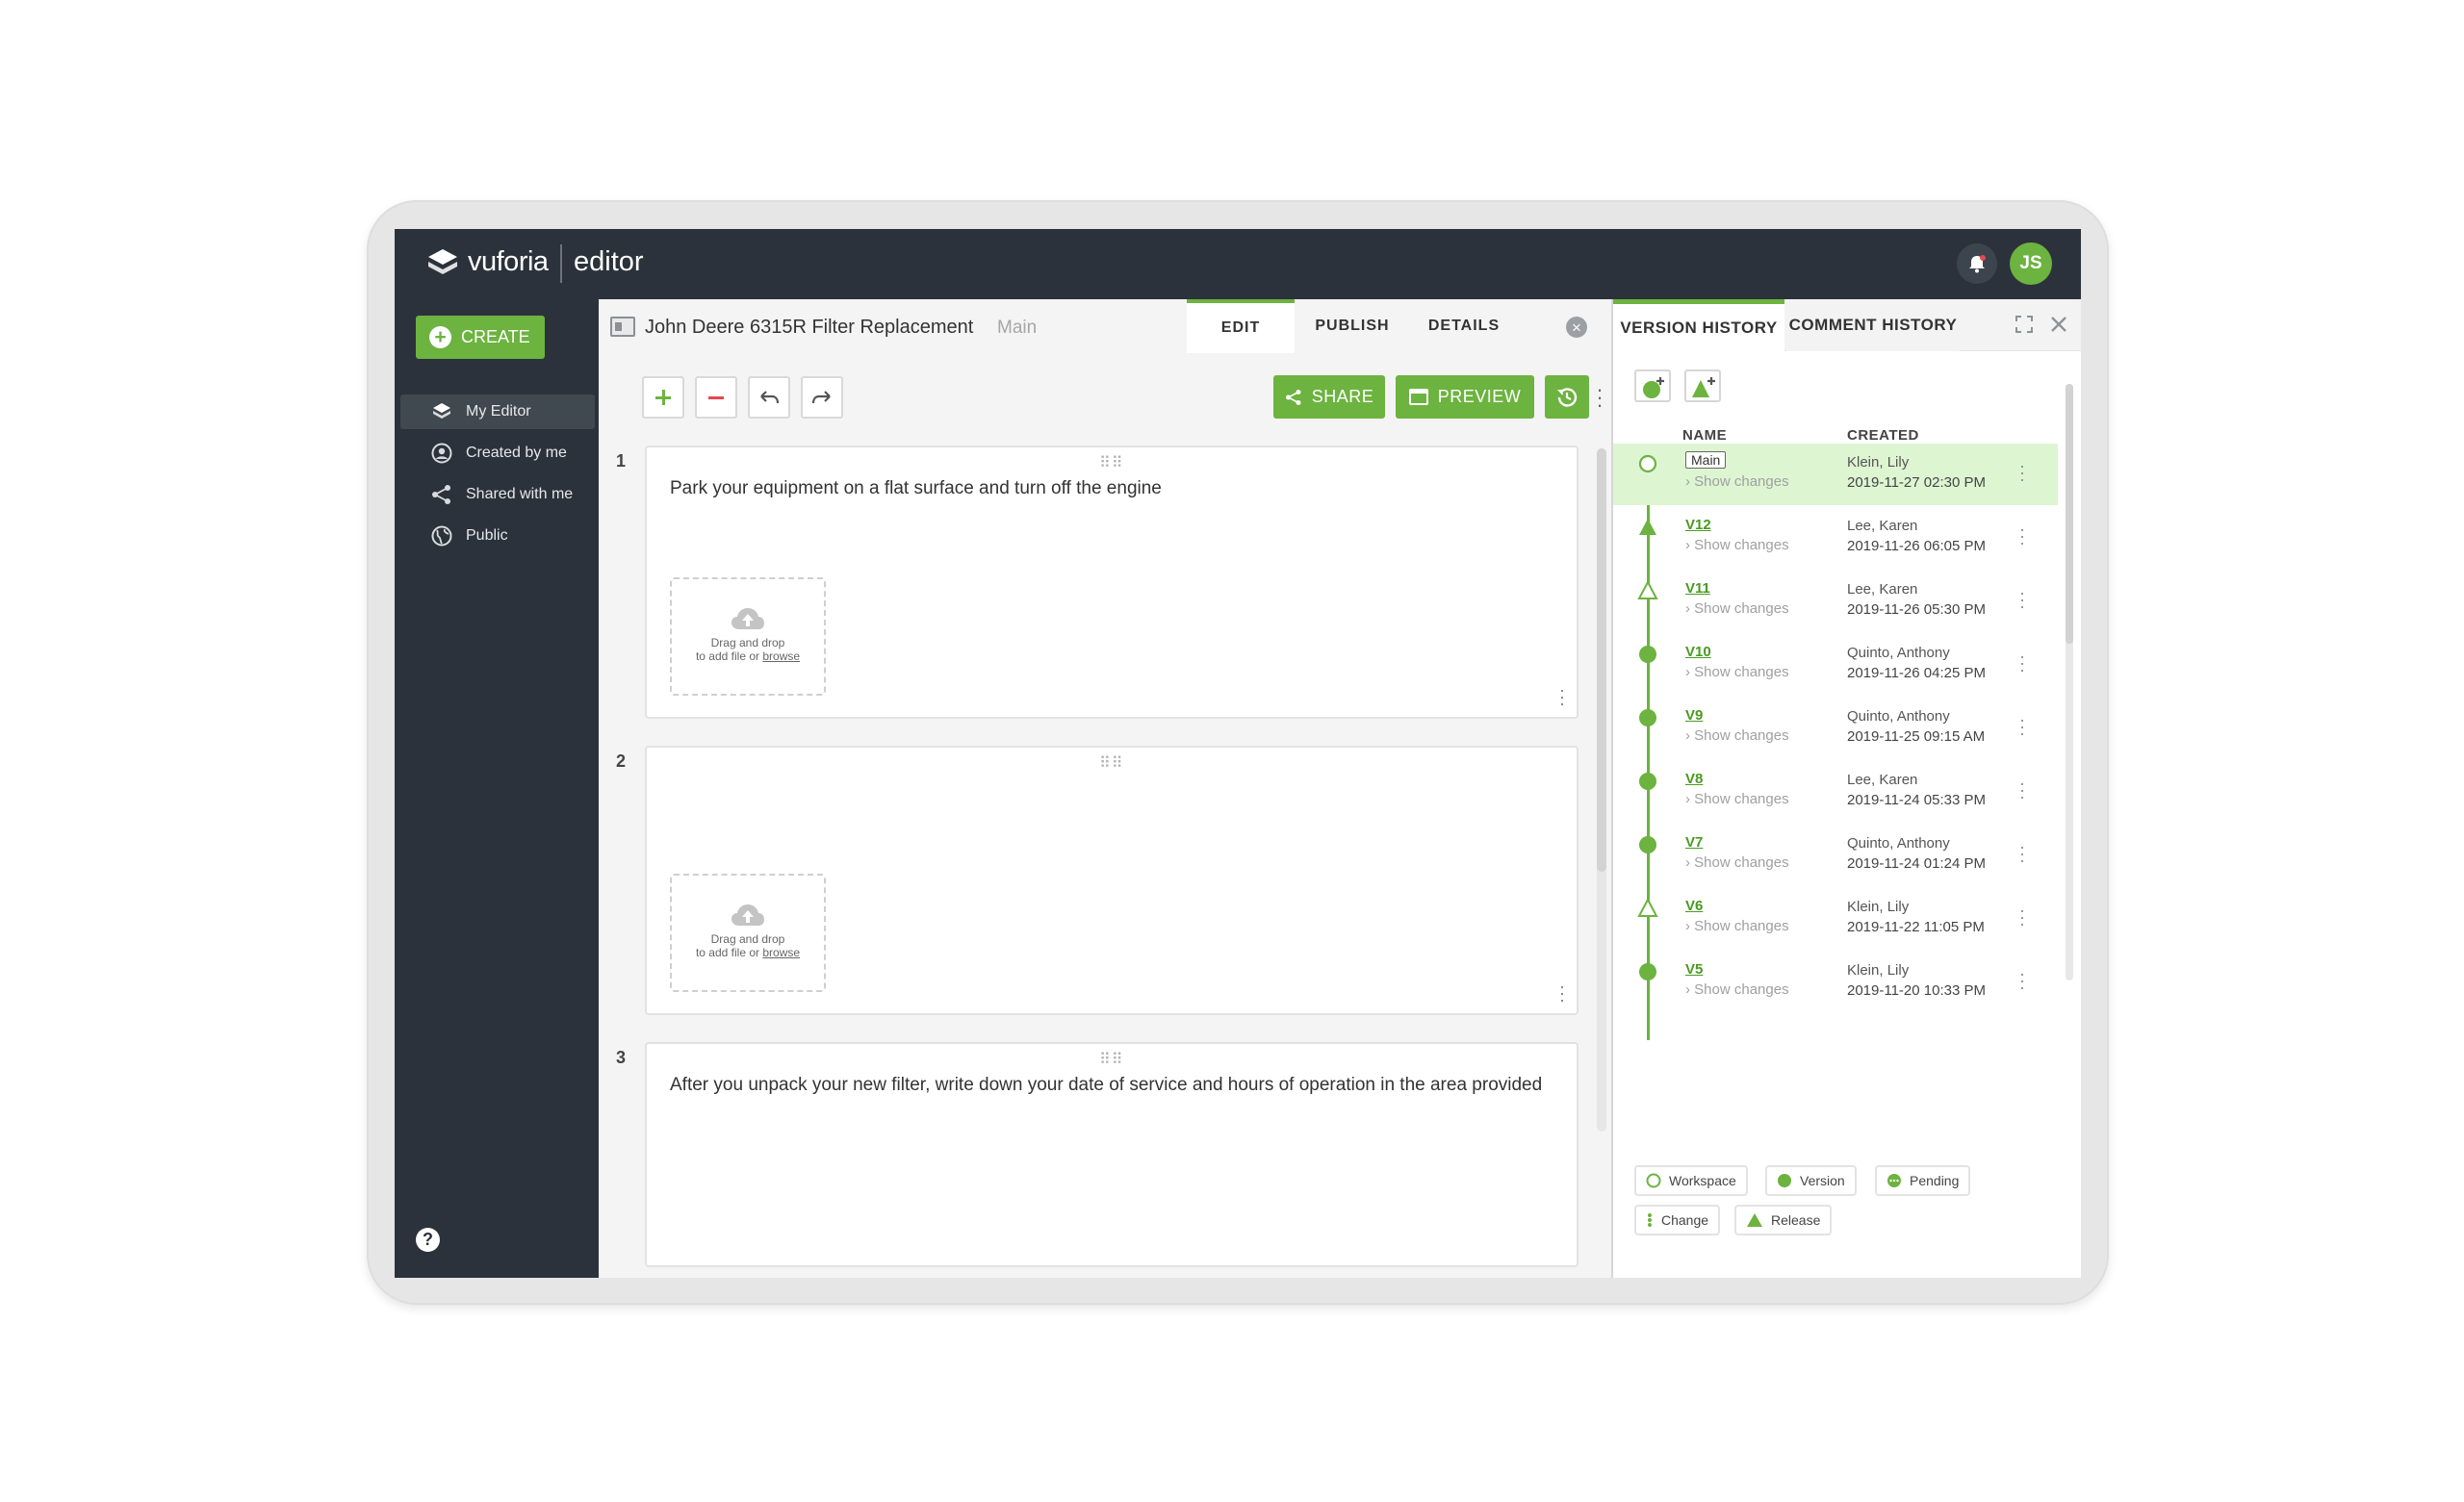  I want to click on version-name: V5, so click(1694, 969).